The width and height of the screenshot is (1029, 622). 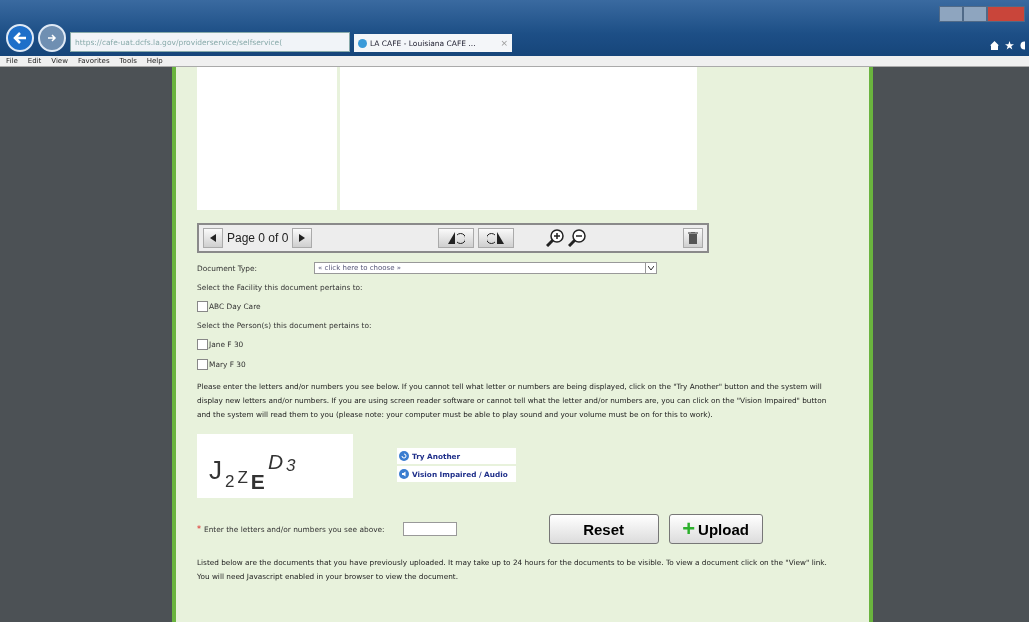 I want to click on left-triangle-icon, so click(x=213, y=238).